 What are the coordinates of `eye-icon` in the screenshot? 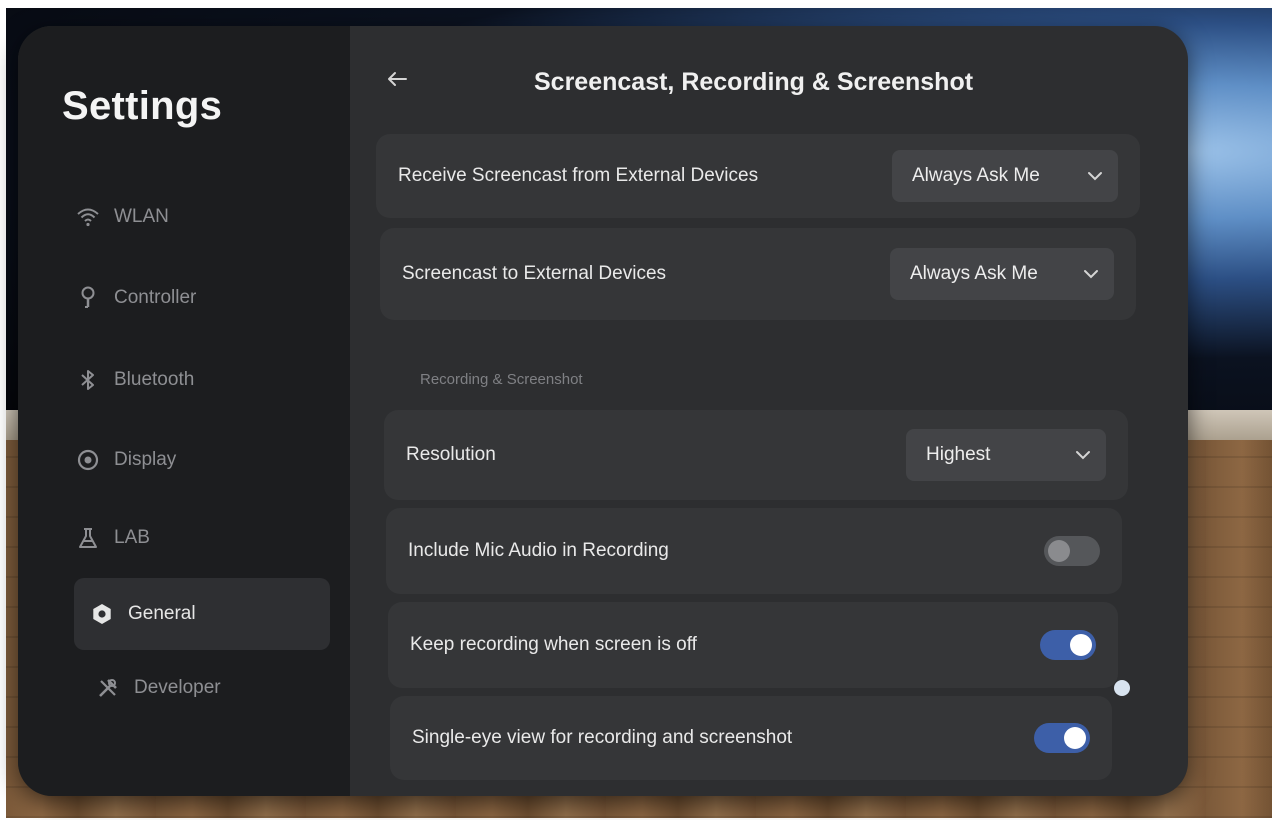 It's located at (88, 460).